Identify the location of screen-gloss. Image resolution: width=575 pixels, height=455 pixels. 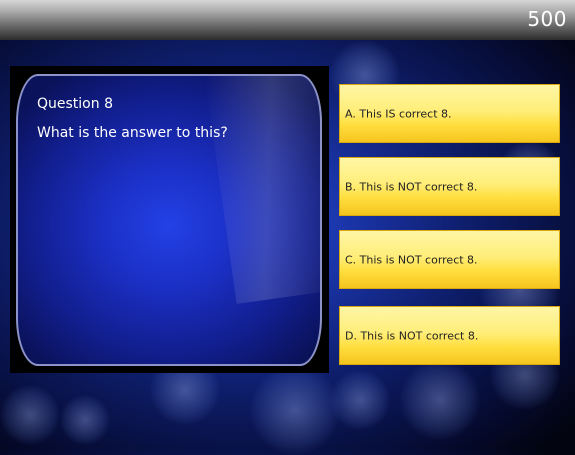
(262, 190).